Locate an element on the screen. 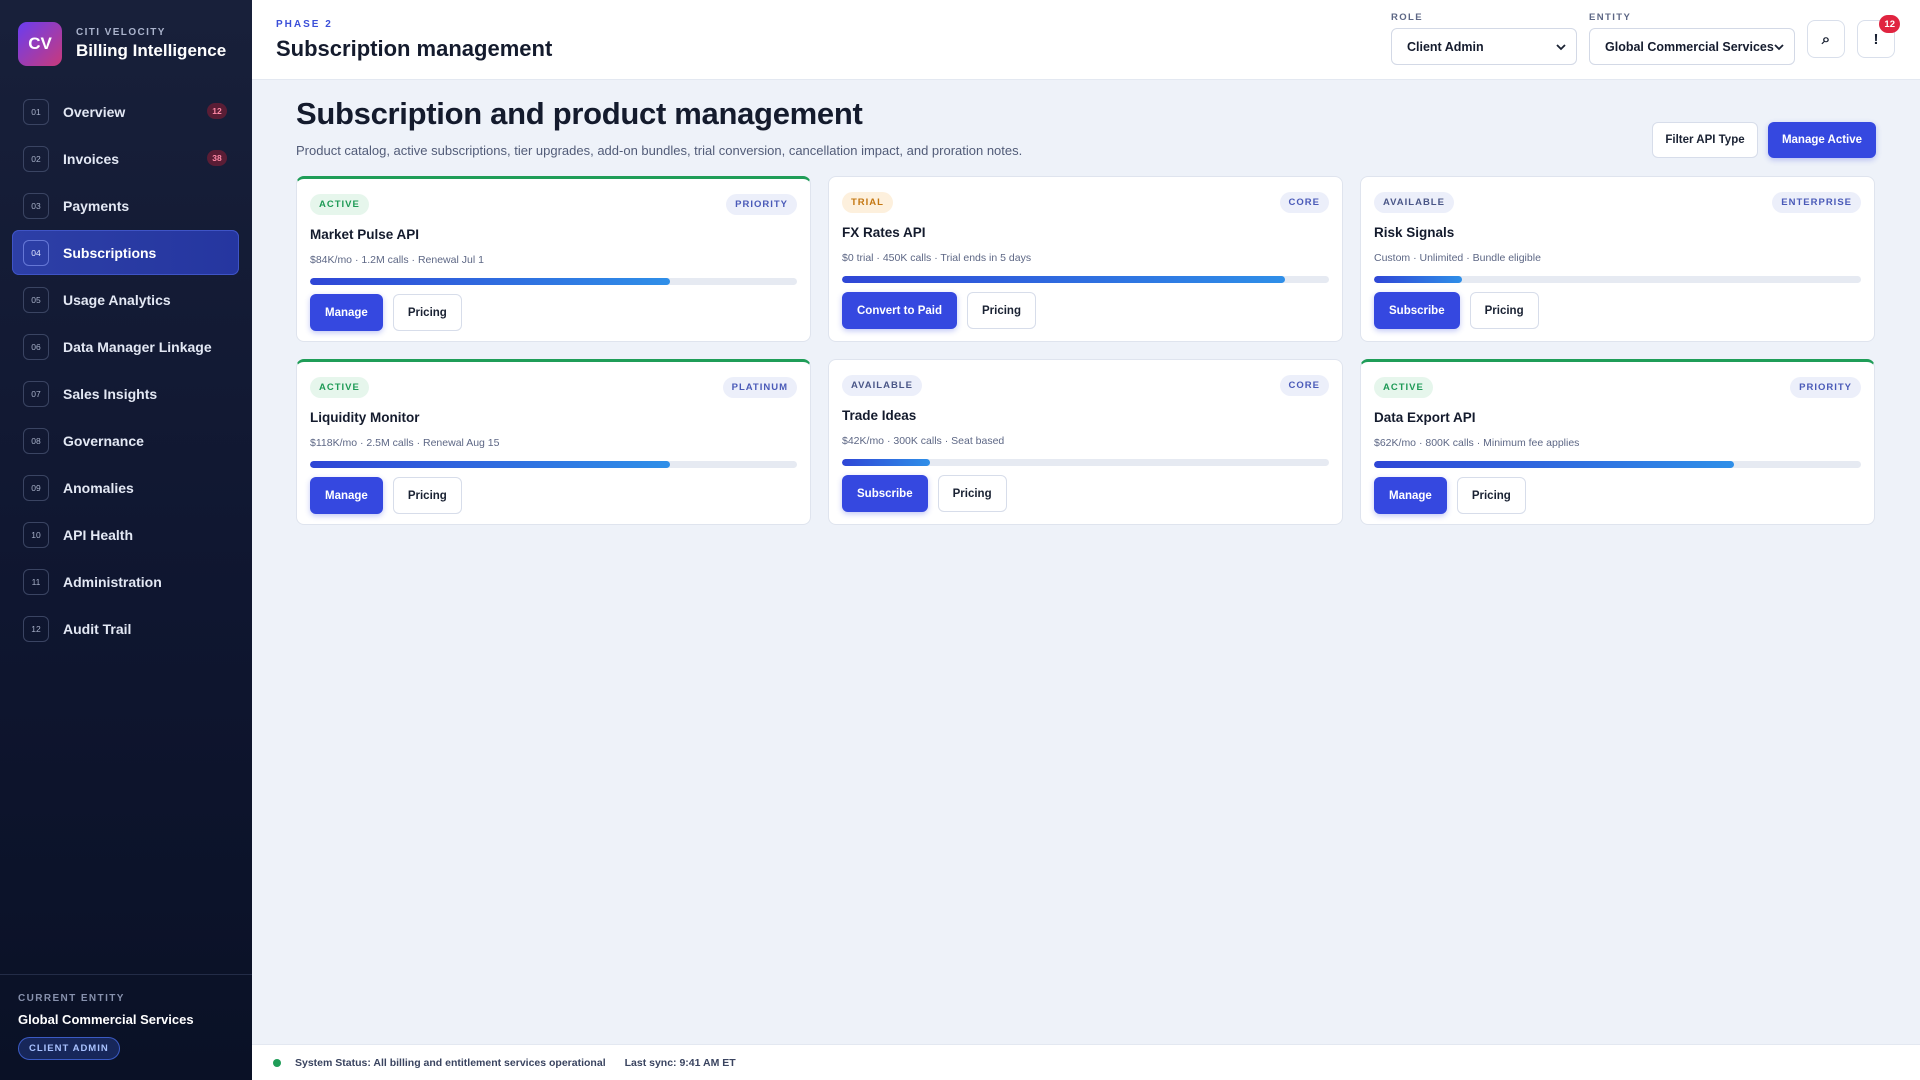  nav-label: Overview is located at coordinates (94, 111).